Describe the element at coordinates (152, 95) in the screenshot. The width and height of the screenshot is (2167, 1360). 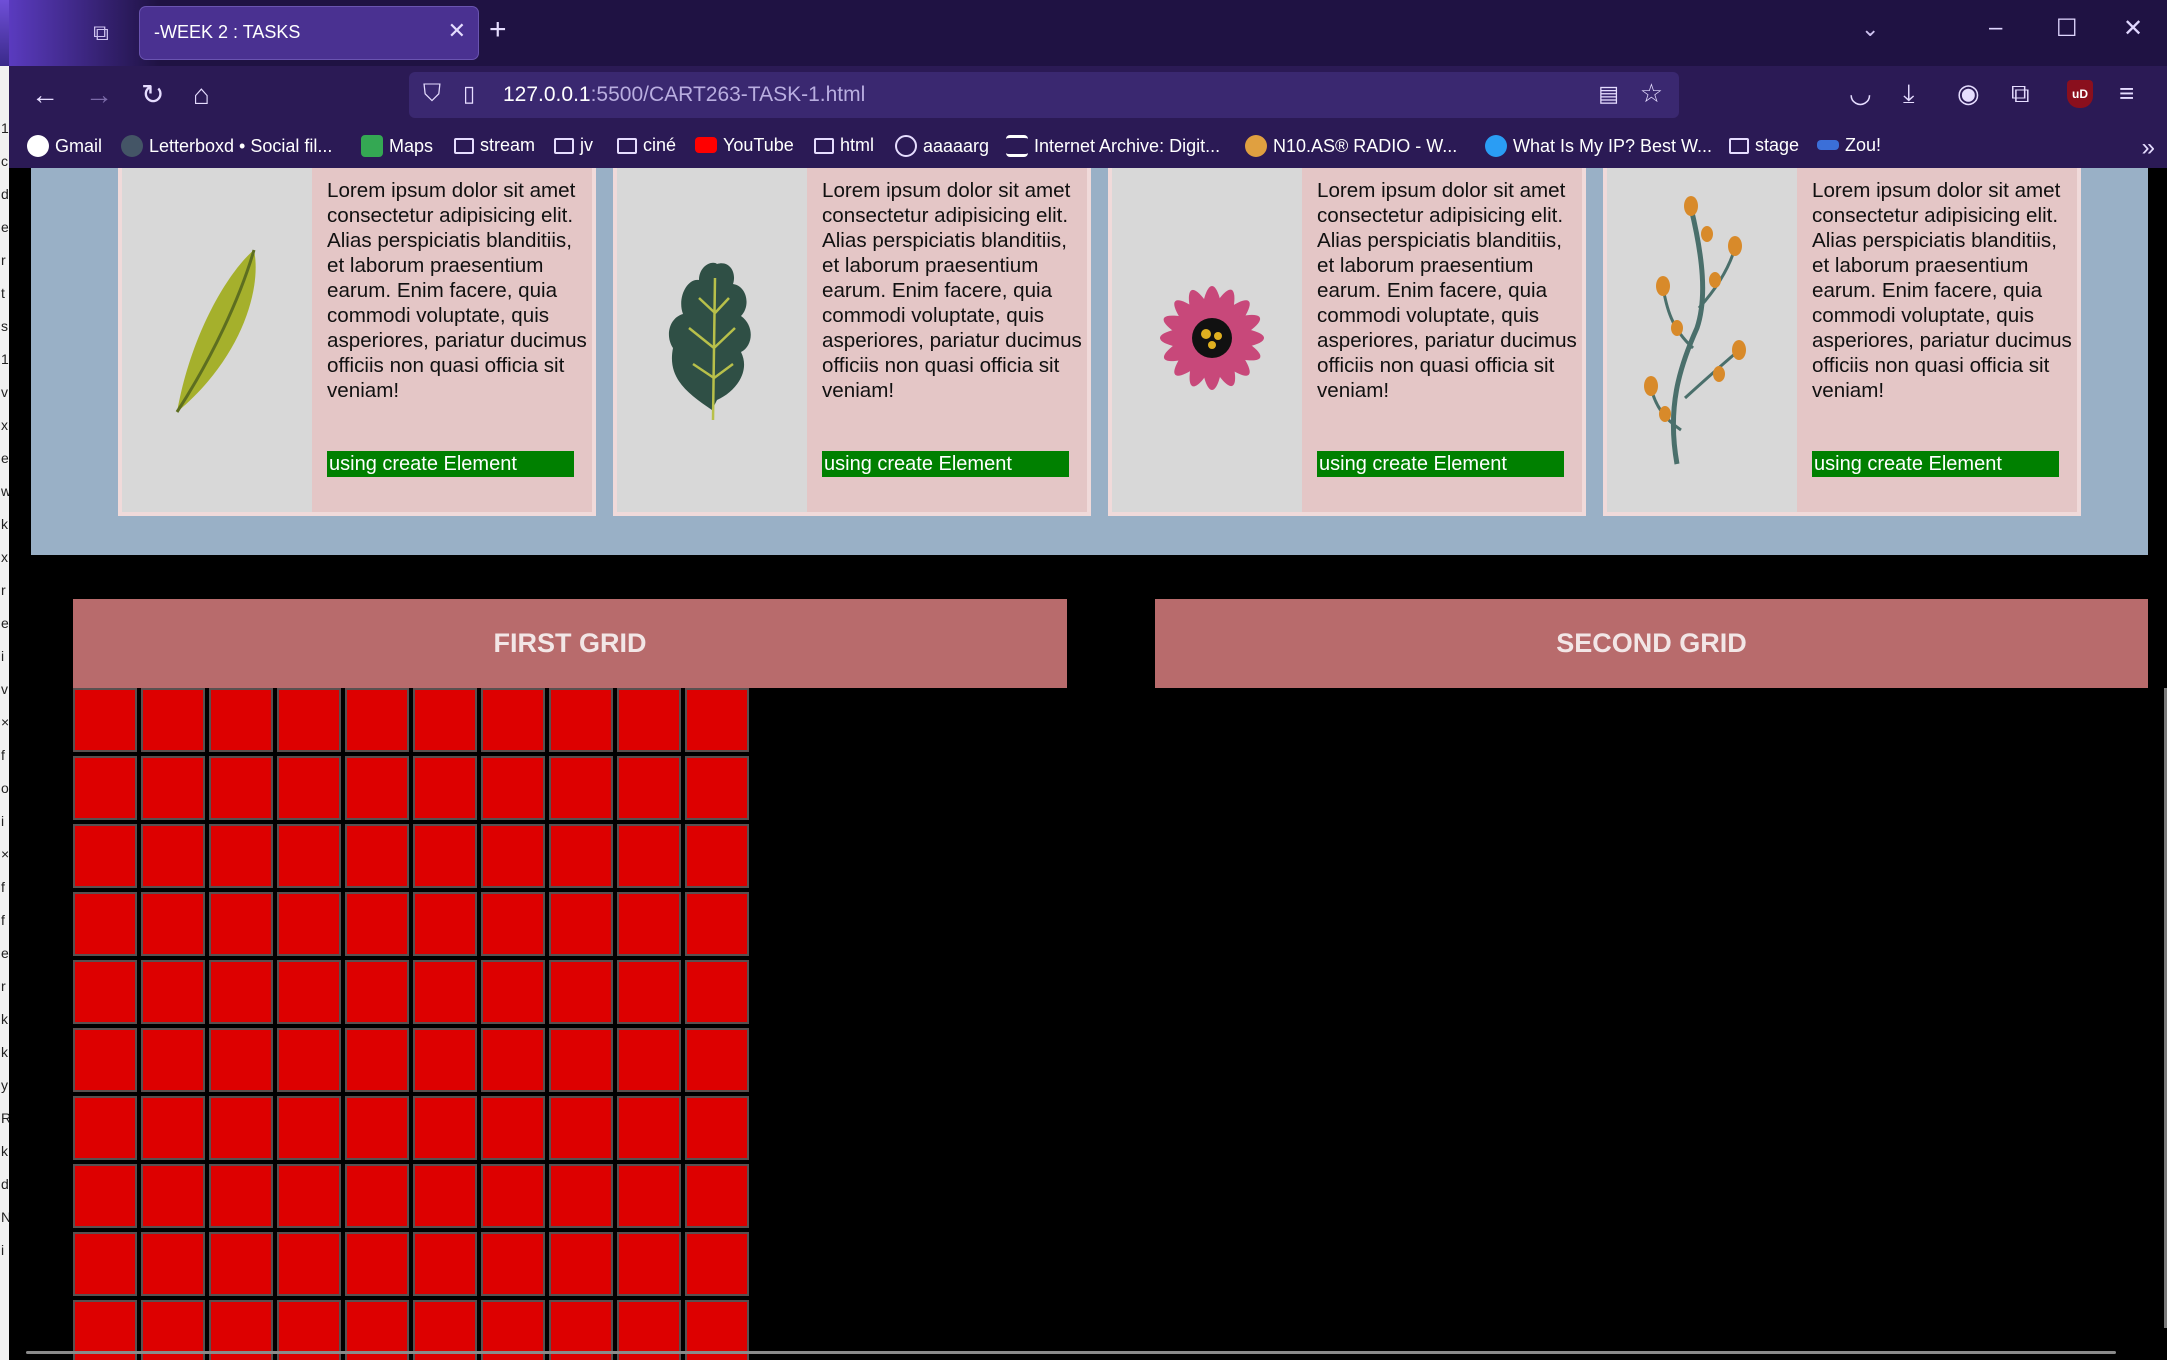
I see `reload-icon: ↻` at that location.